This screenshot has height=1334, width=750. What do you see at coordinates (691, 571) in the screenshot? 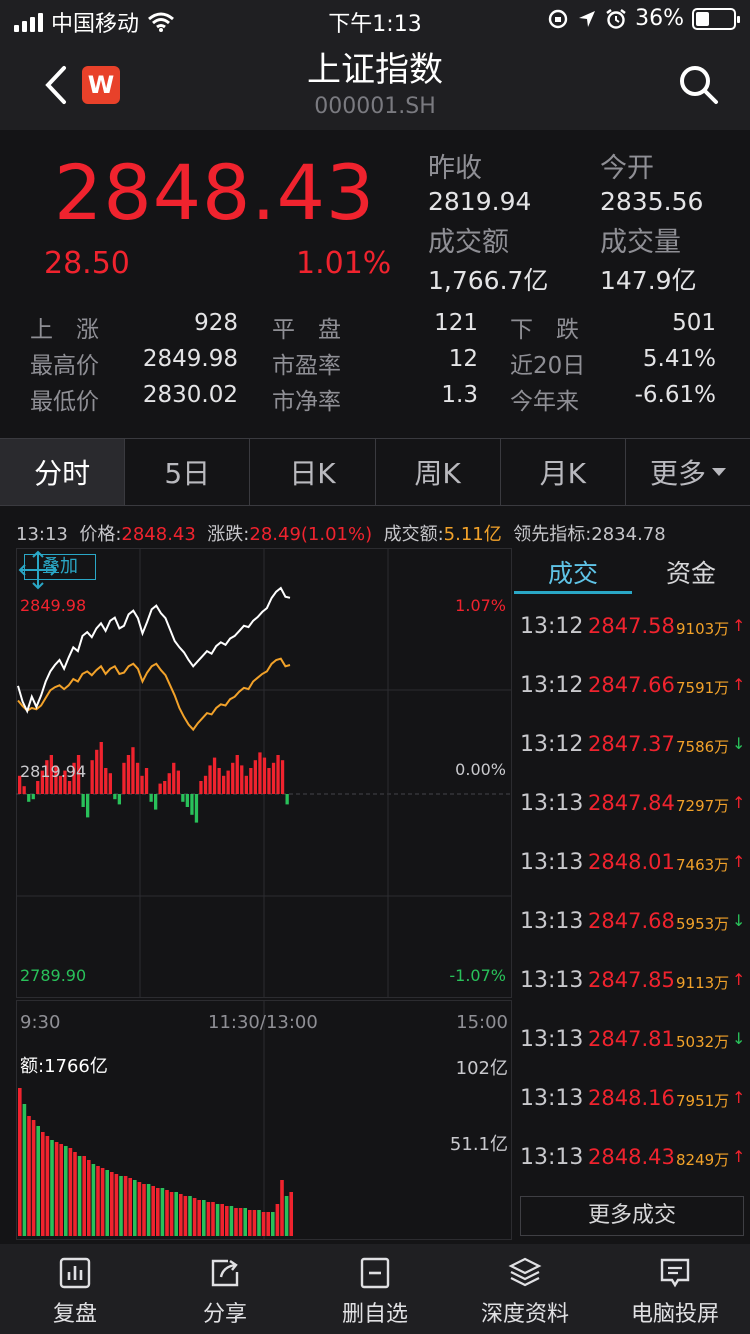
I see `tab-capital: 资金` at bounding box center [691, 571].